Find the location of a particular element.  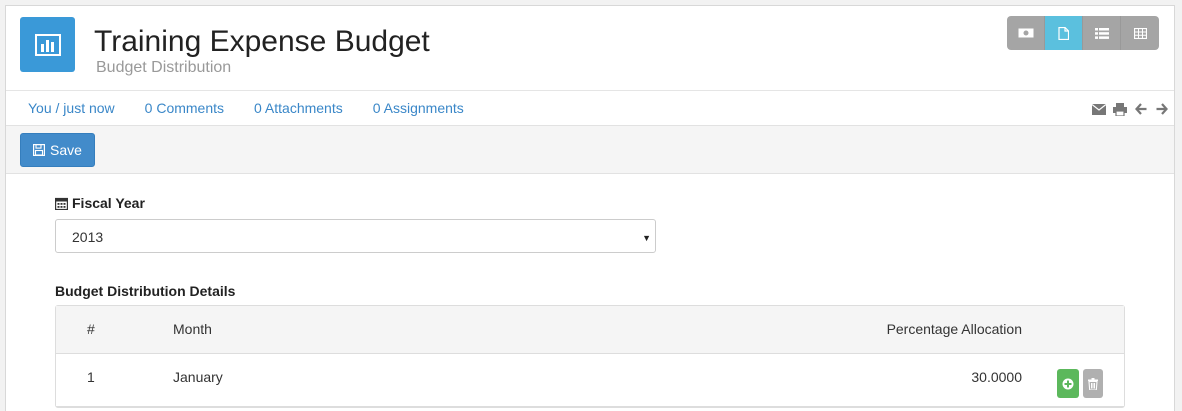

fiscal-year-label: Fiscal Year is located at coordinates (100, 203).